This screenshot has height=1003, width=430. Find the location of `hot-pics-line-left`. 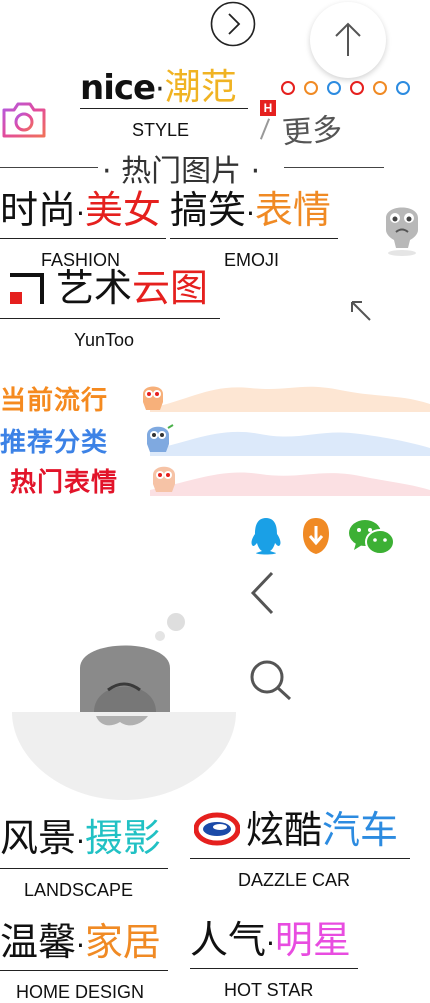

hot-pics-line-left is located at coordinates (49, 167).